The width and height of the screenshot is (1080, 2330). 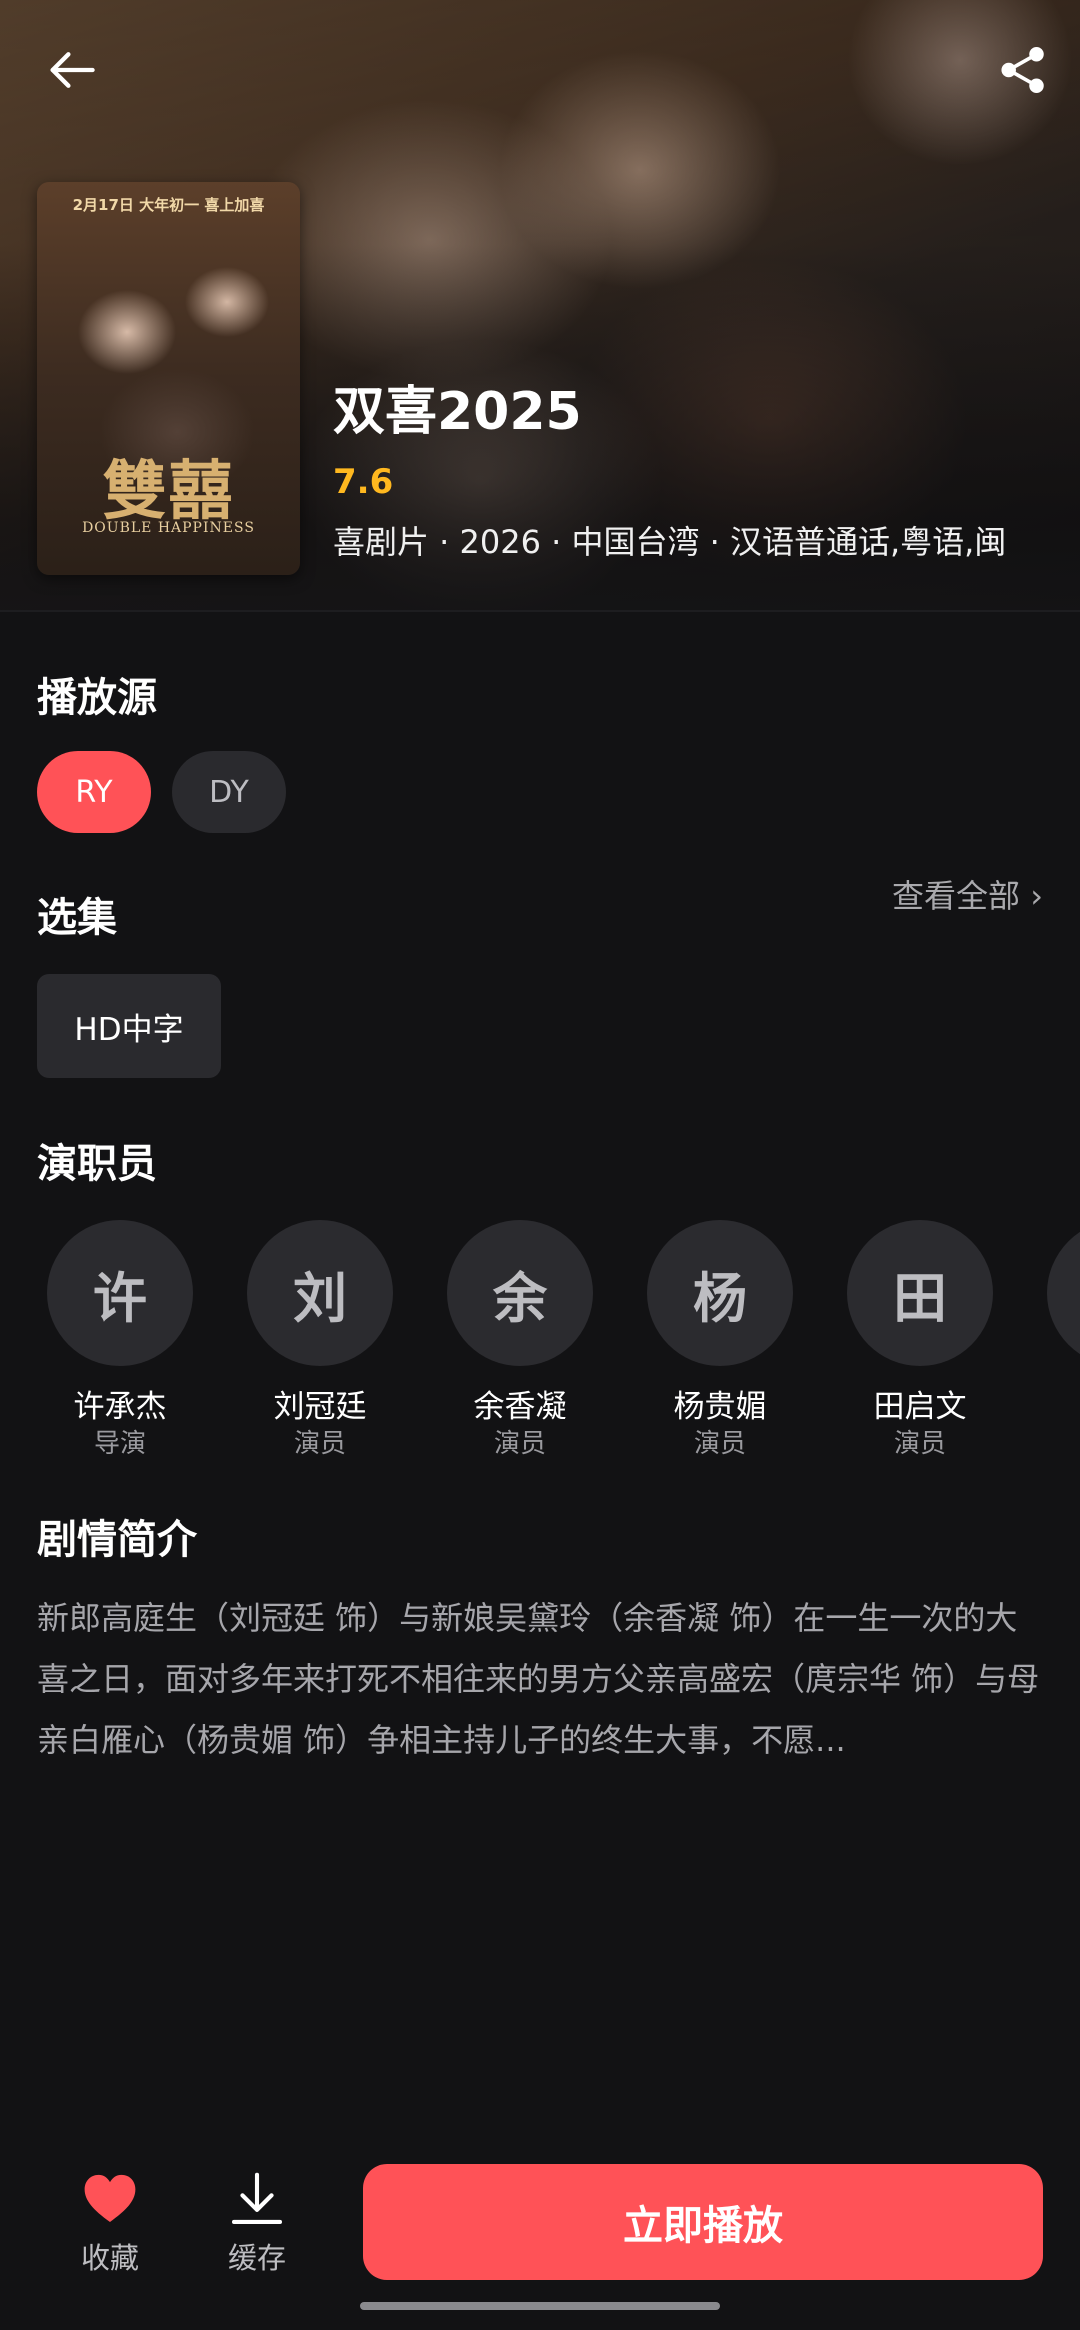 I want to click on cast-item: 庹 庹, so click(x=1050, y=1324).